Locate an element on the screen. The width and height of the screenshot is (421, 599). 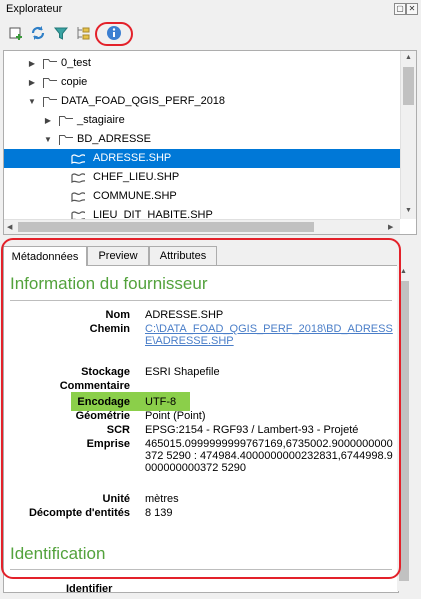
tree-item-label: copie is located at coordinates (74, 82).